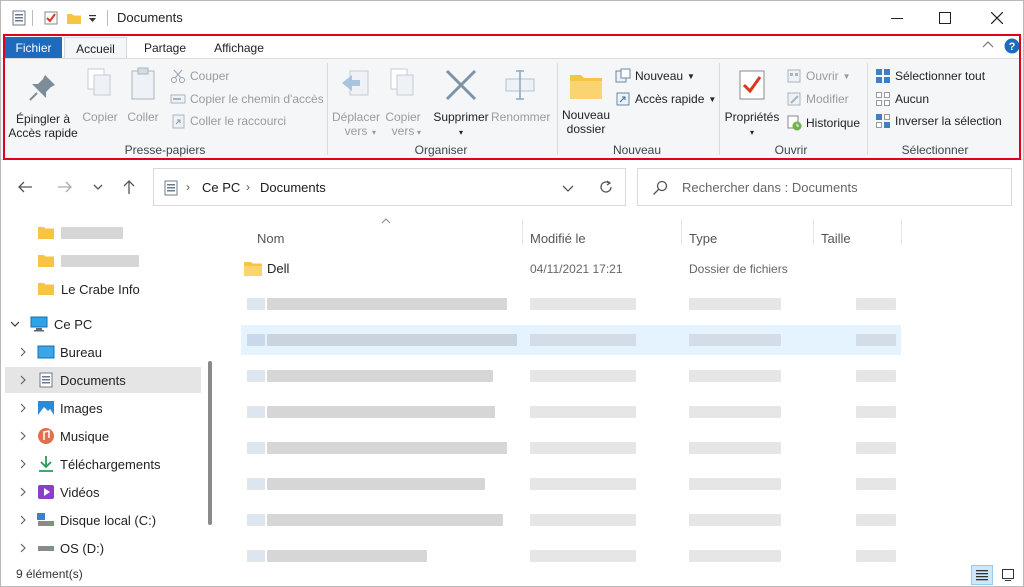  What do you see at coordinates (568, 189) in the screenshot?
I see `address-history-chevron-icon` at bounding box center [568, 189].